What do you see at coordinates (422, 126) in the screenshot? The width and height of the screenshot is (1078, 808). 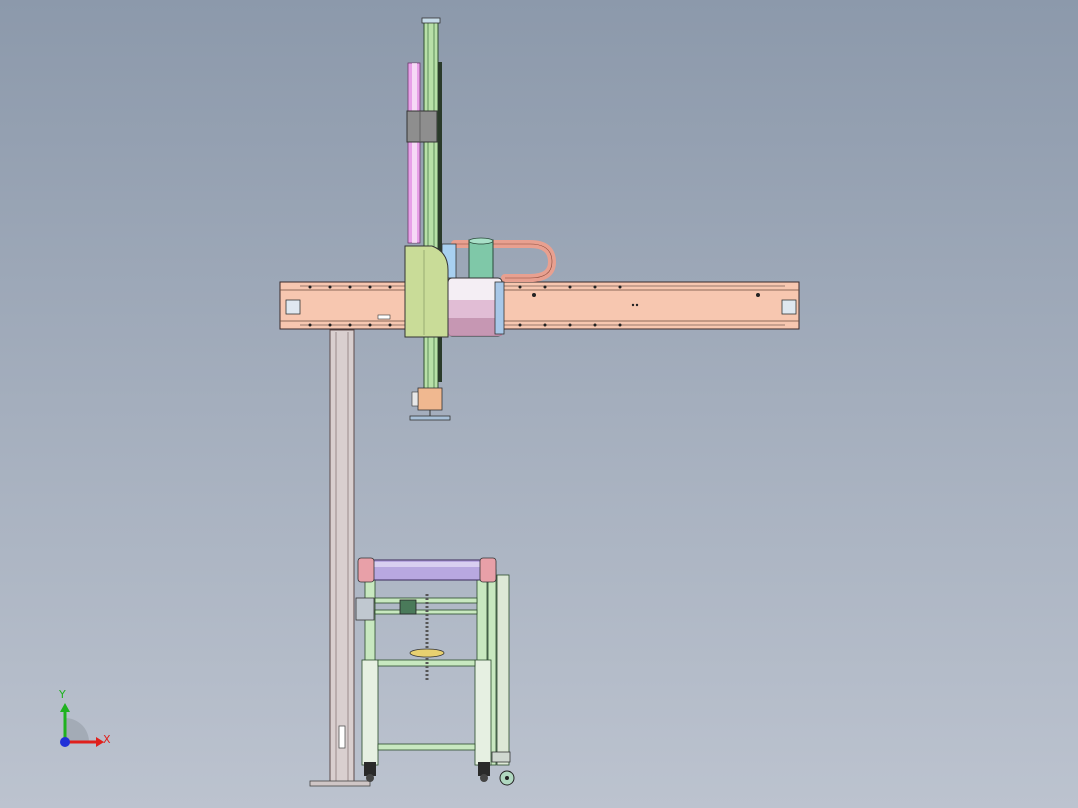 I see `z-carriage-block` at bounding box center [422, 126].